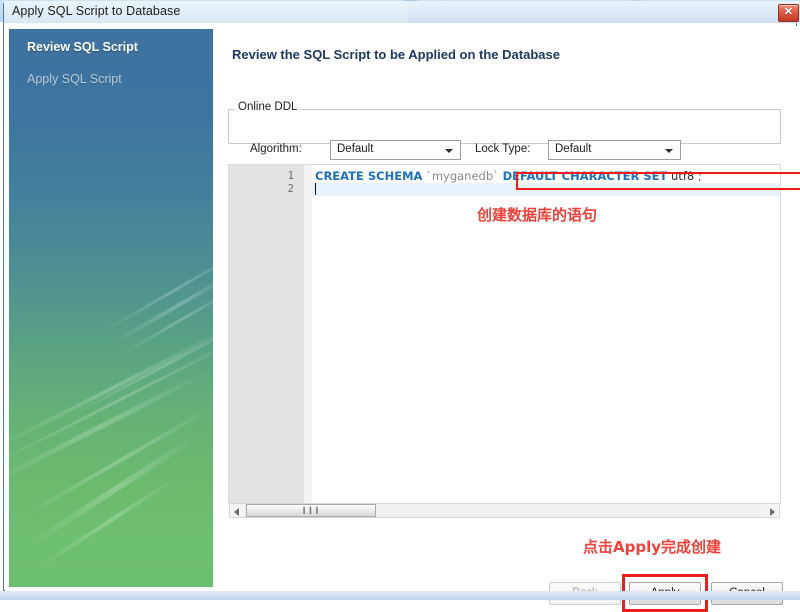 The width and height of the screenshot is (800, 612). What do you see at coordinates (369, 176) in the screenshot?
I see `sql-token-keyword: CREATE SCHEMA` at bounding box center [369, 176].